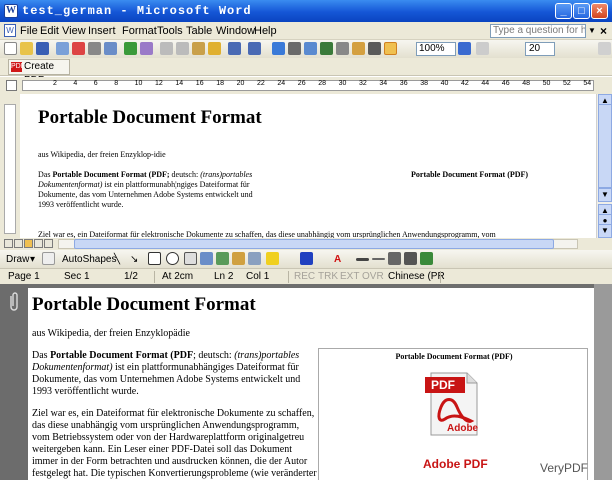 The image size is (612, 480). What do you see at coordinates (154, 258) in the screenshot?
I see `rectangle-icon` at bounding box center [154, 258].